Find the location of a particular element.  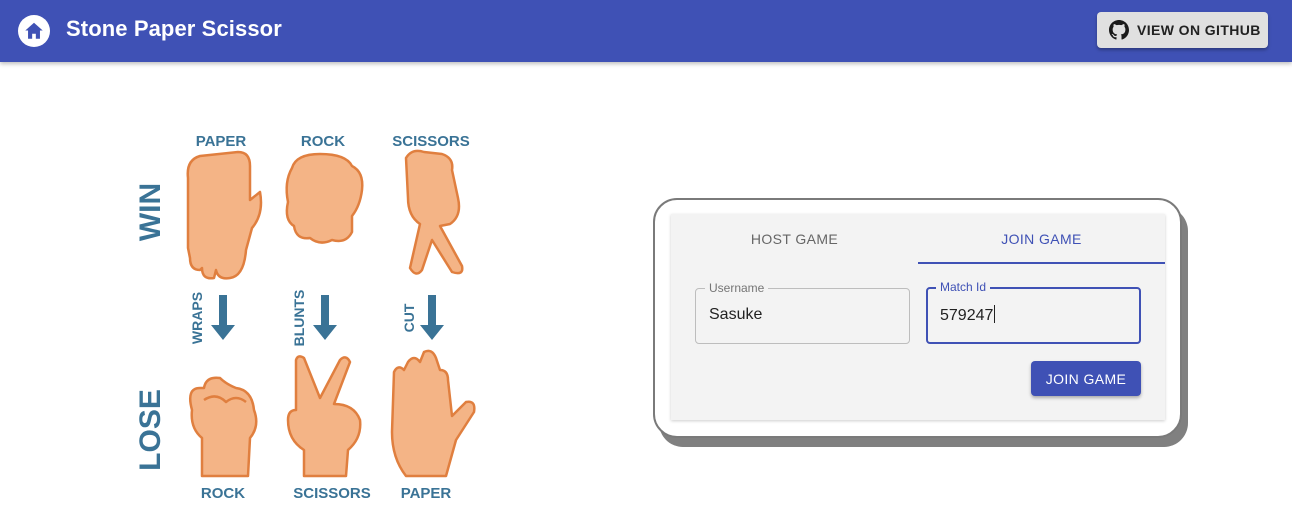

tab-host-game: HOST GAME is located at coordinates (794, 239).